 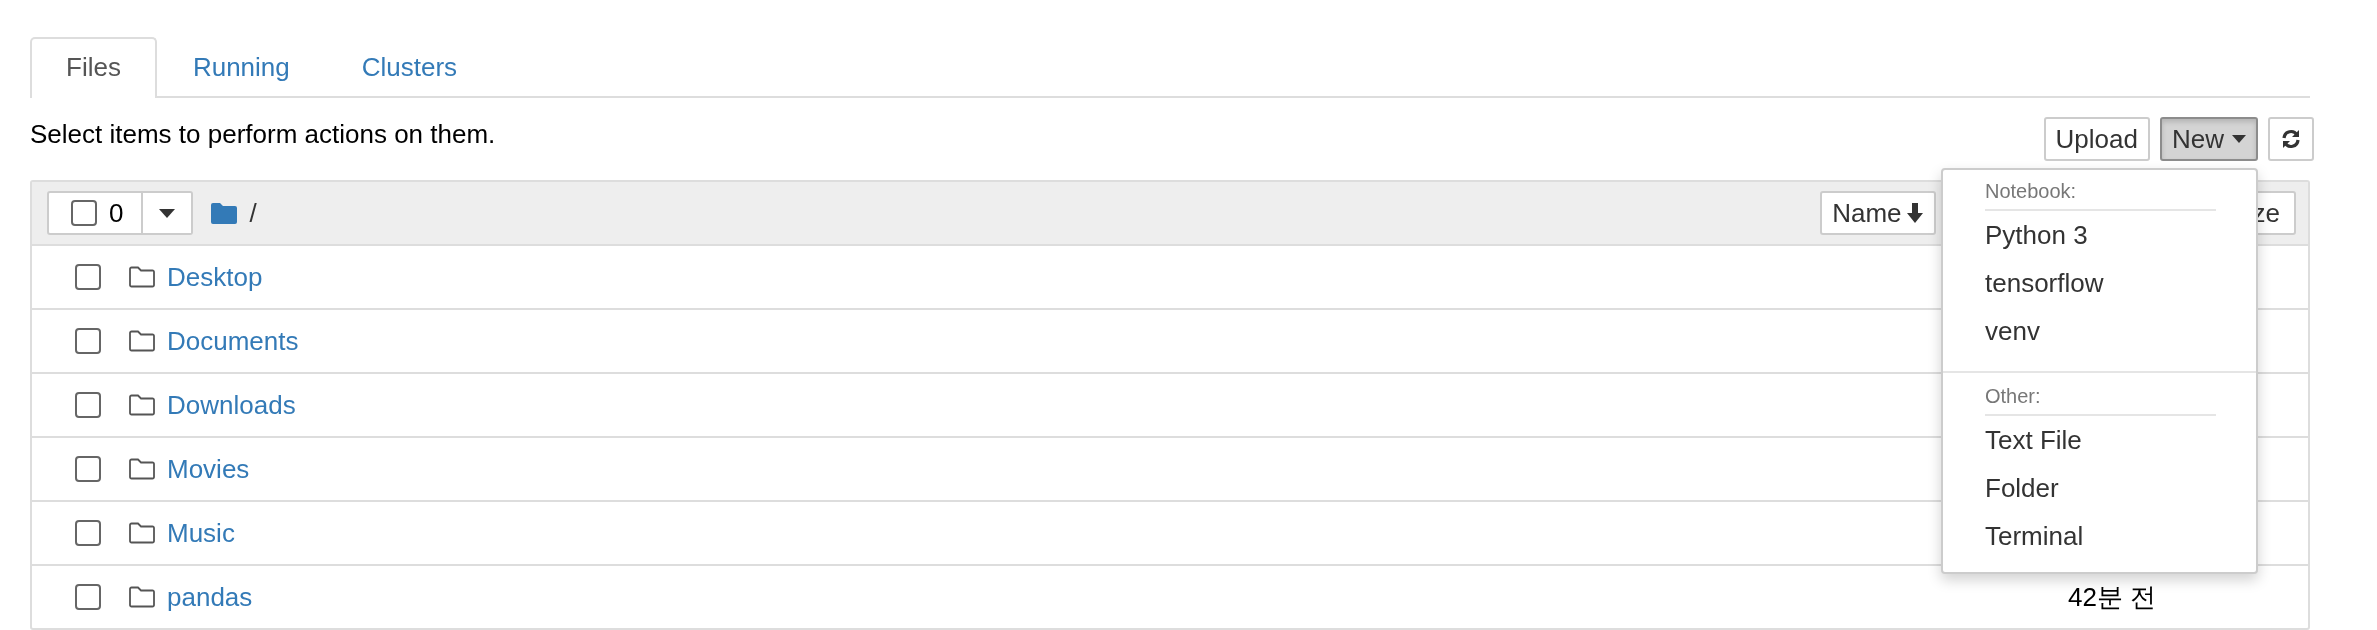 I want to click on menu-item: Terminal, so click(x=2099, y=536).